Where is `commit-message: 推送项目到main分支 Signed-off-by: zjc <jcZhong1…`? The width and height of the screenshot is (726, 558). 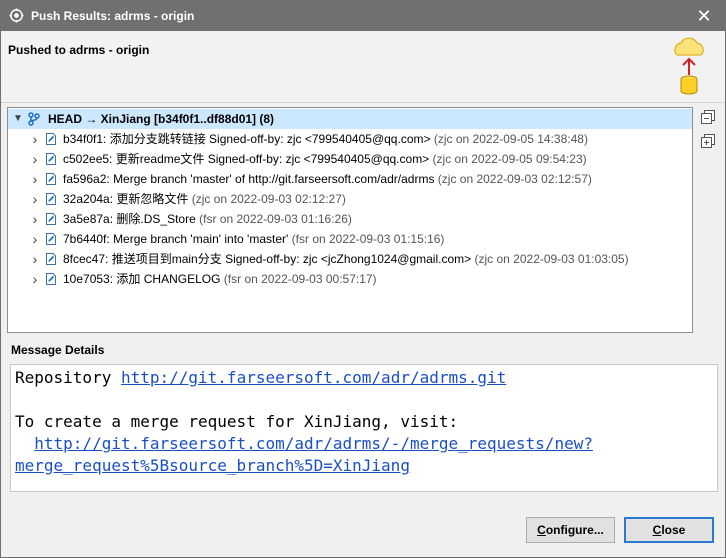 commit-message: 推送项目到main分支 Signed-off-by: zjc <jcZhong1… is located at coordinates (291, 259).